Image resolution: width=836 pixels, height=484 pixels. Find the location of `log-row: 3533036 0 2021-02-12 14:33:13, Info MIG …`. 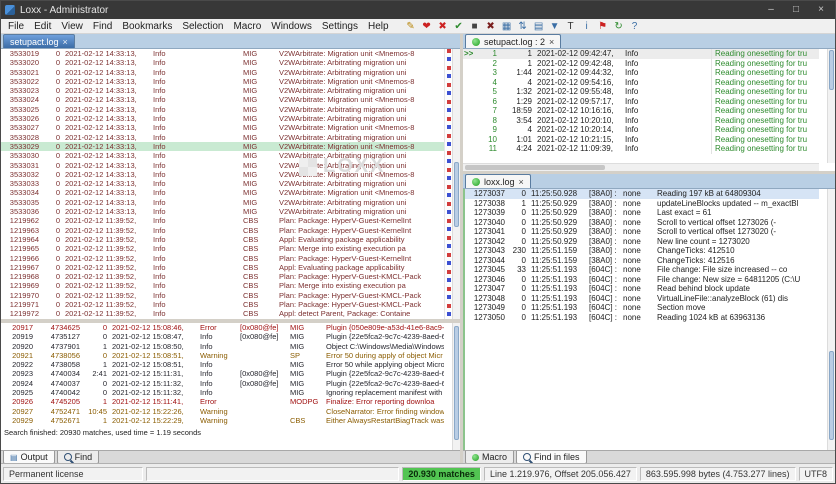

log-row: 3533036 0 2021-02-12 14:33:13, Info MIG … is located at coordinates (222, 211).